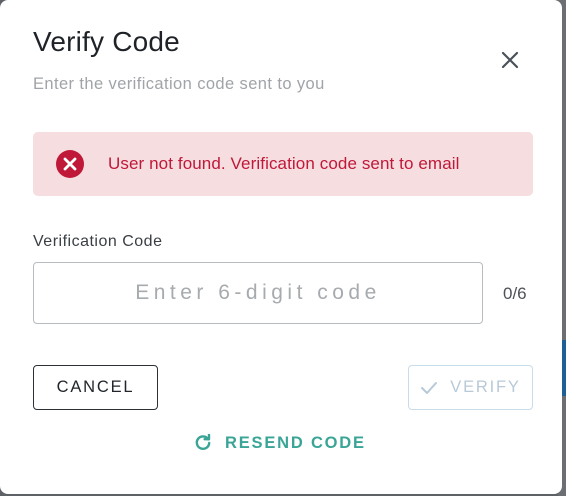  What do you see at coordinates (95, 387) in the screenshot?
I see `cancel-button: CANCEL` at bounding box center [95, 387].